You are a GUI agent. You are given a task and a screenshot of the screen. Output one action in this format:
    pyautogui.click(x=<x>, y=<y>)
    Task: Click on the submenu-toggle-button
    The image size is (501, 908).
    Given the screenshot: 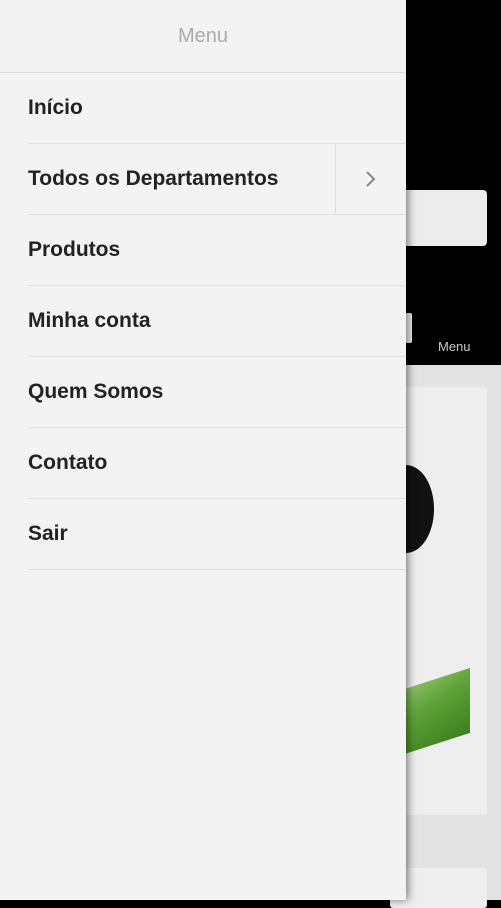 What is the action you would take?
    pyautogui.click(x=370, y=179)
    